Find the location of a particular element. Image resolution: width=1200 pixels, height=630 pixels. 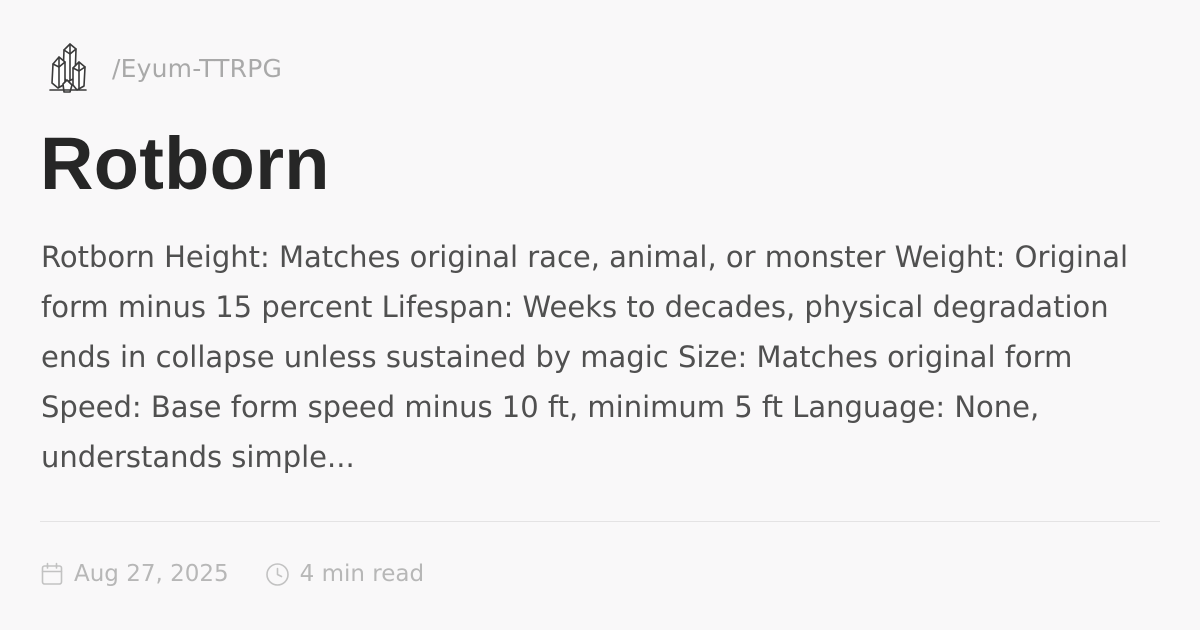

publish-date: Aug 27, 2025 is located at coordinates (134, 574).